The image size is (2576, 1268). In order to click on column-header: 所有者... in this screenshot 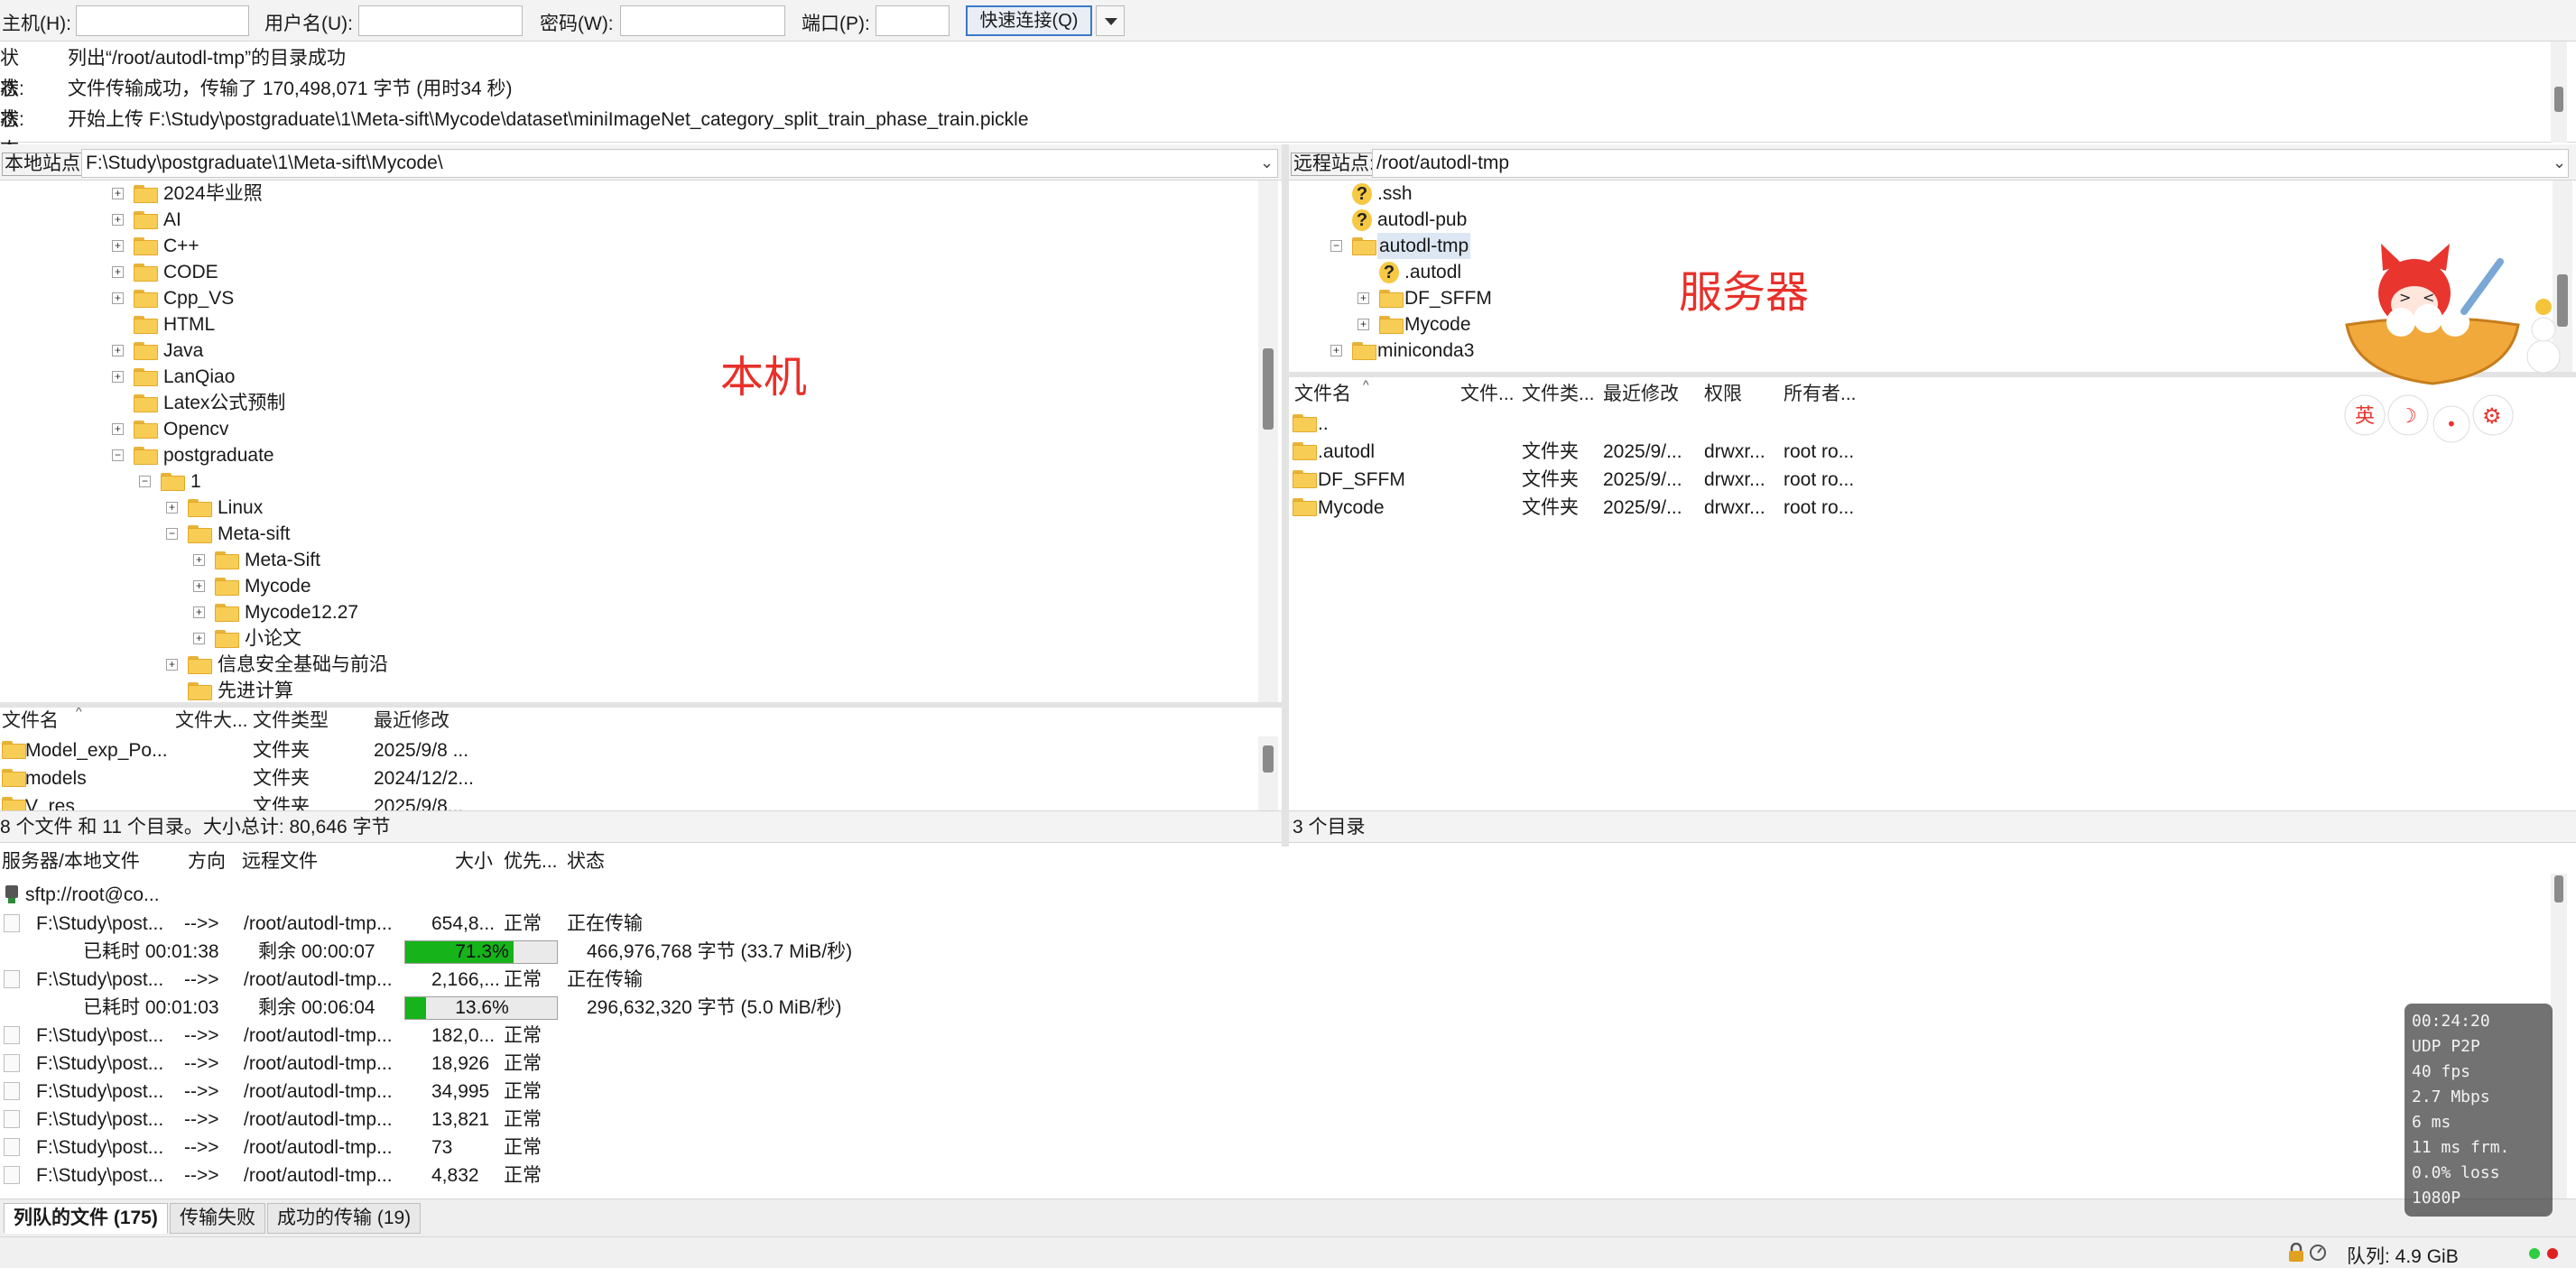, I will do `click(1821, 394)`.